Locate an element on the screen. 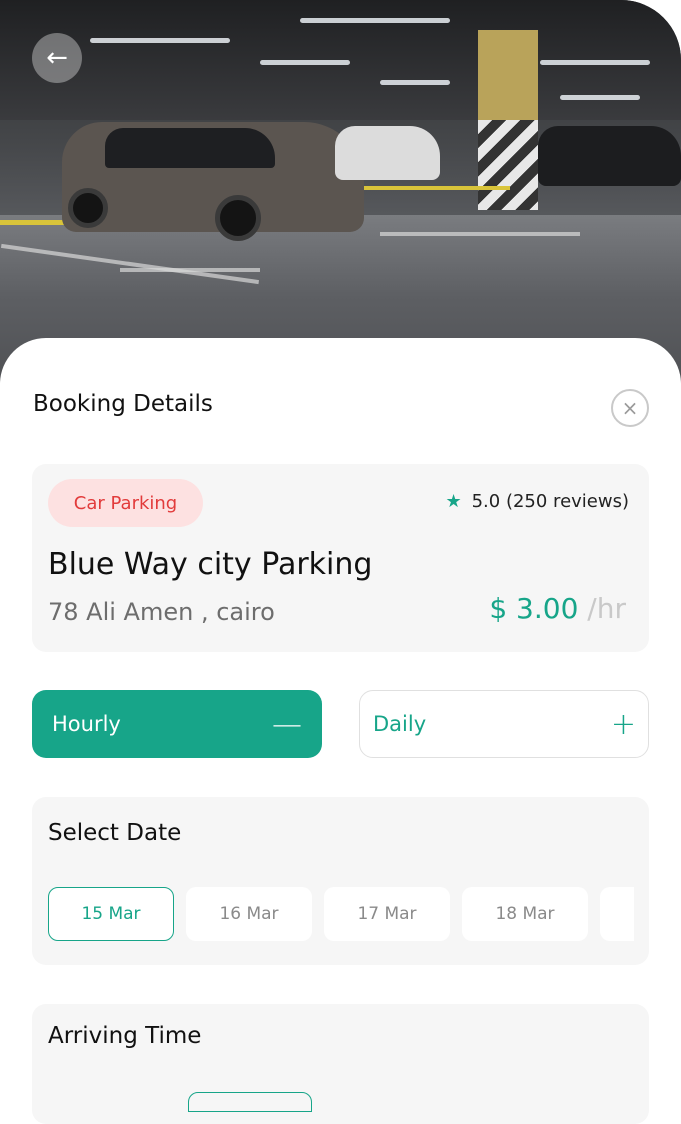 This screenshot has height=1124, width=681. close-icon: × is located at coordinates (630, 408).